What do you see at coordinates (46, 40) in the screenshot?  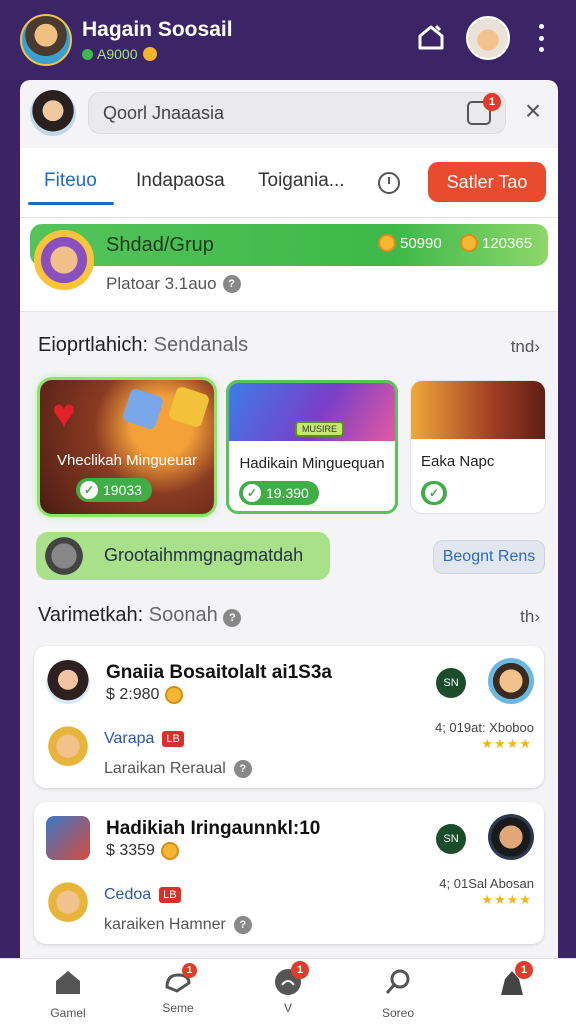 I see `user-avatar` at bounding box center [46, 40].